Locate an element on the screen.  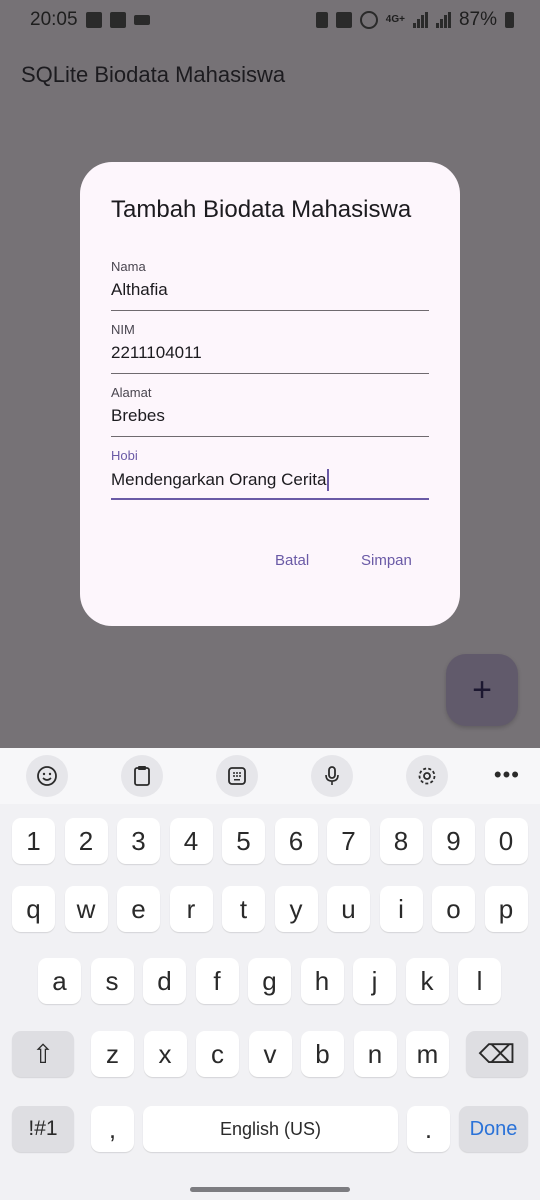
key-x: x is located at coordinates (165, 1054).